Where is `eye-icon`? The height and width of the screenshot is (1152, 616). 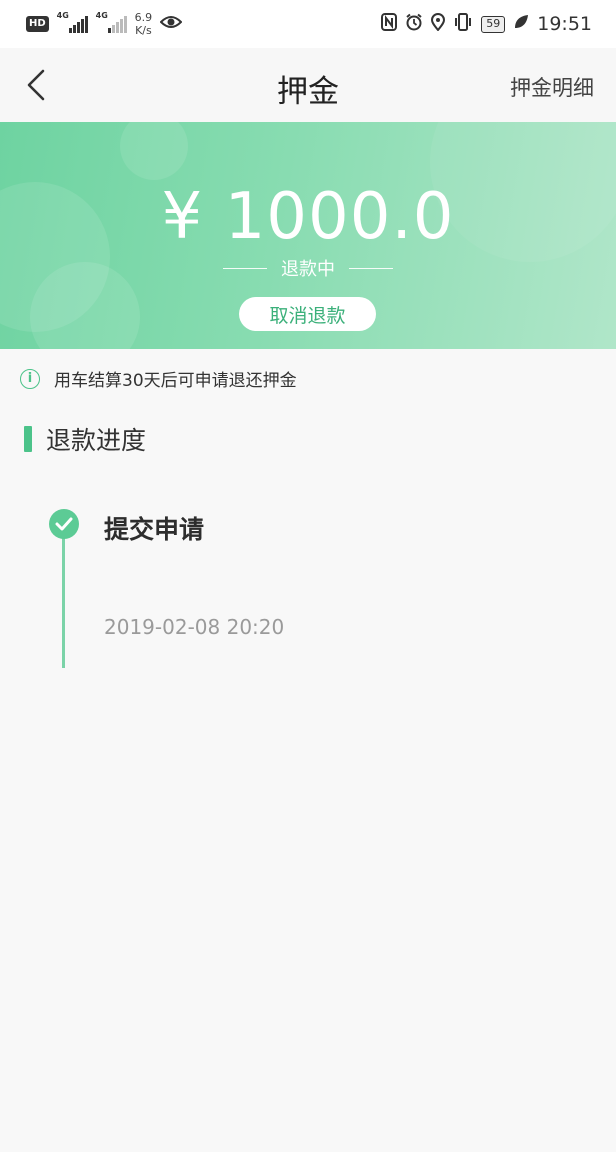
eye-icon is located at coordinates (171, 24).